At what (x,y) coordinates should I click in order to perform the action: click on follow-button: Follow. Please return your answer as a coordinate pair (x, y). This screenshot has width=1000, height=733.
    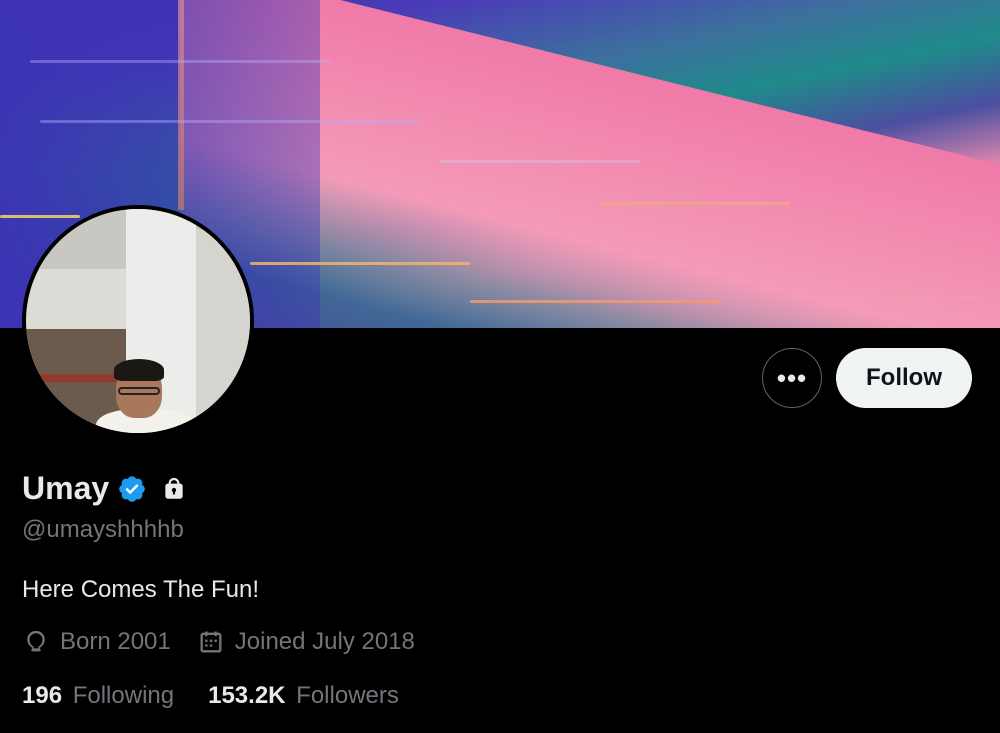
    Looking at the image, I should click on (904, 378).